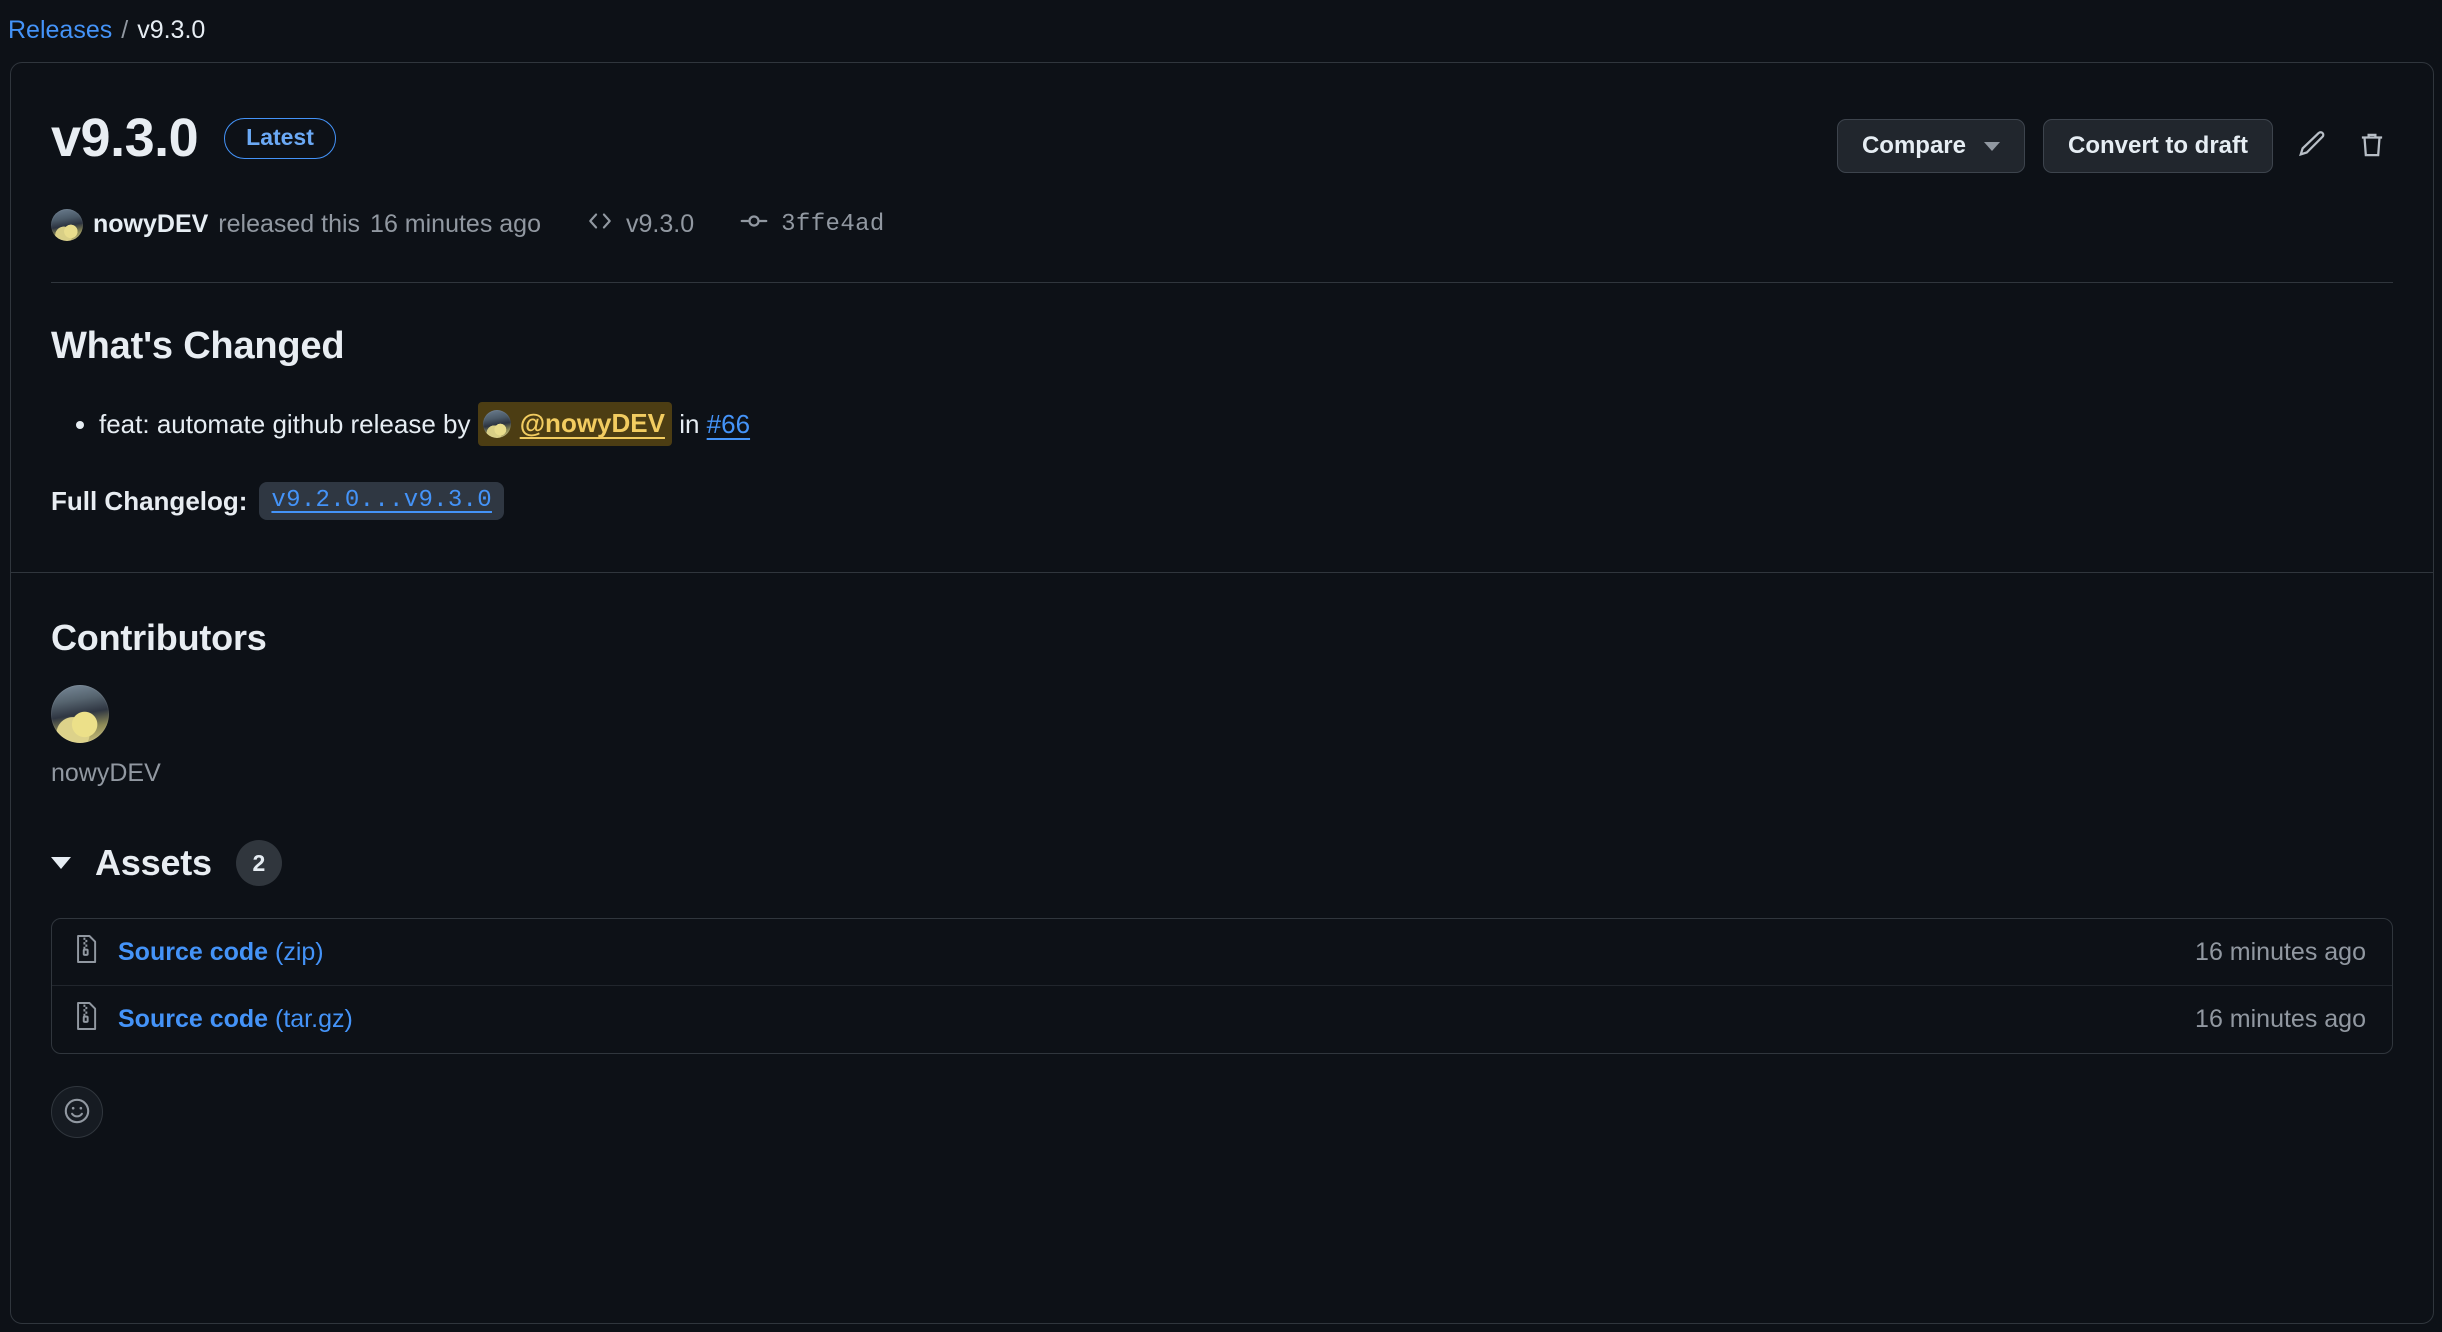 The image size is (2442, 1332). I want to click on reaction-bar, so click(1222, 1112).